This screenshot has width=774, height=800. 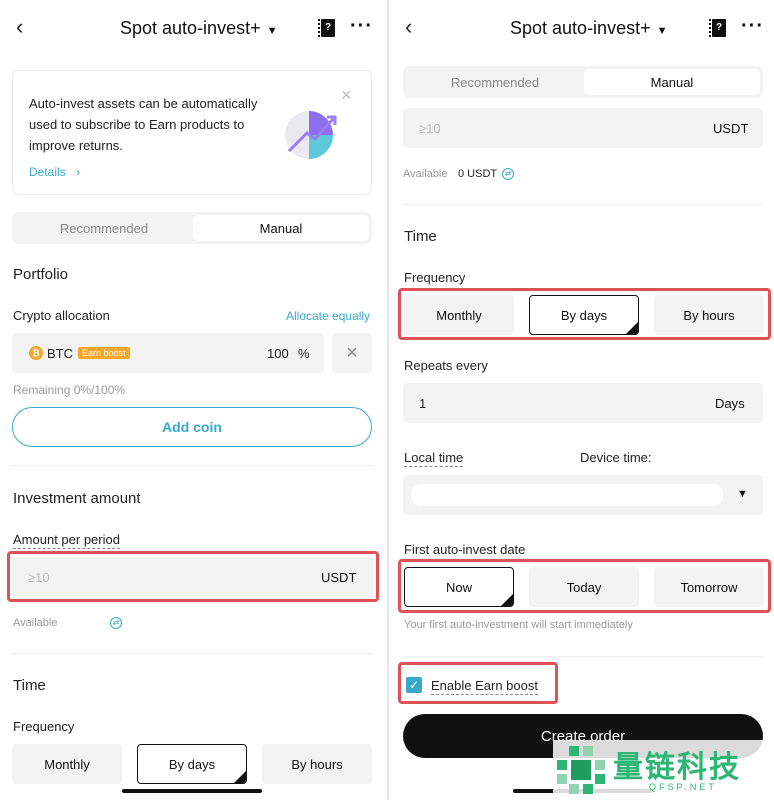 I want to click on repeats-value: 1, so click(x=423, y=403).